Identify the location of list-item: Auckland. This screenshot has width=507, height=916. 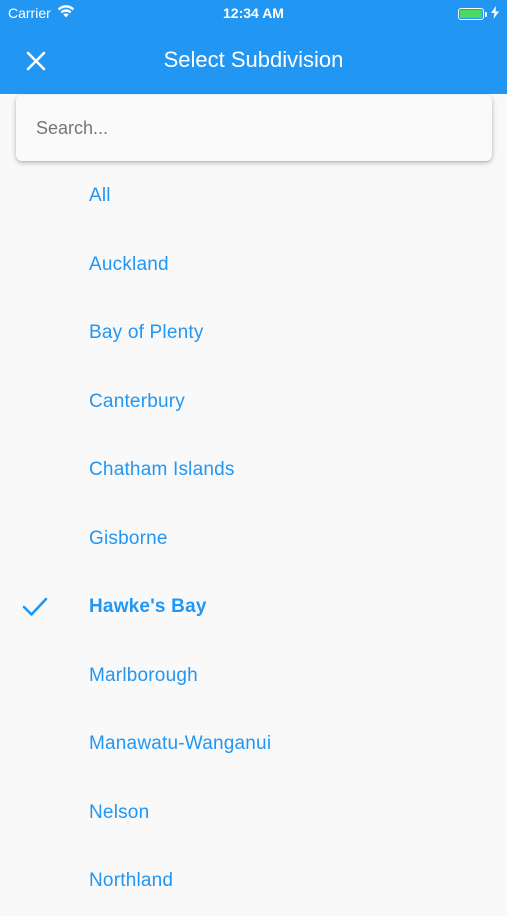
(253, 265).